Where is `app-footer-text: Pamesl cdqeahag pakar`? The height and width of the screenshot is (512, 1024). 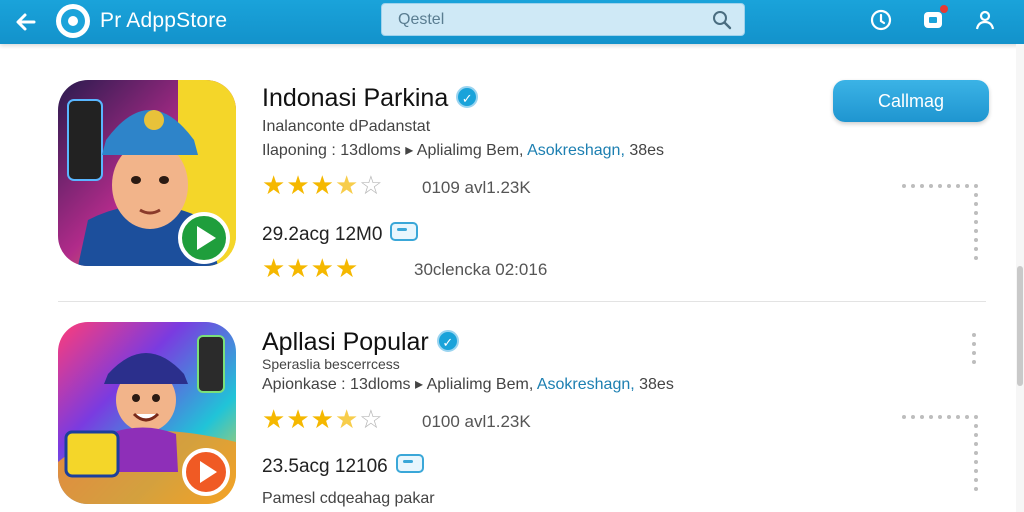 app-footer-text: Pamesl cdqeahag pakar is located at coordinates (348, 498).